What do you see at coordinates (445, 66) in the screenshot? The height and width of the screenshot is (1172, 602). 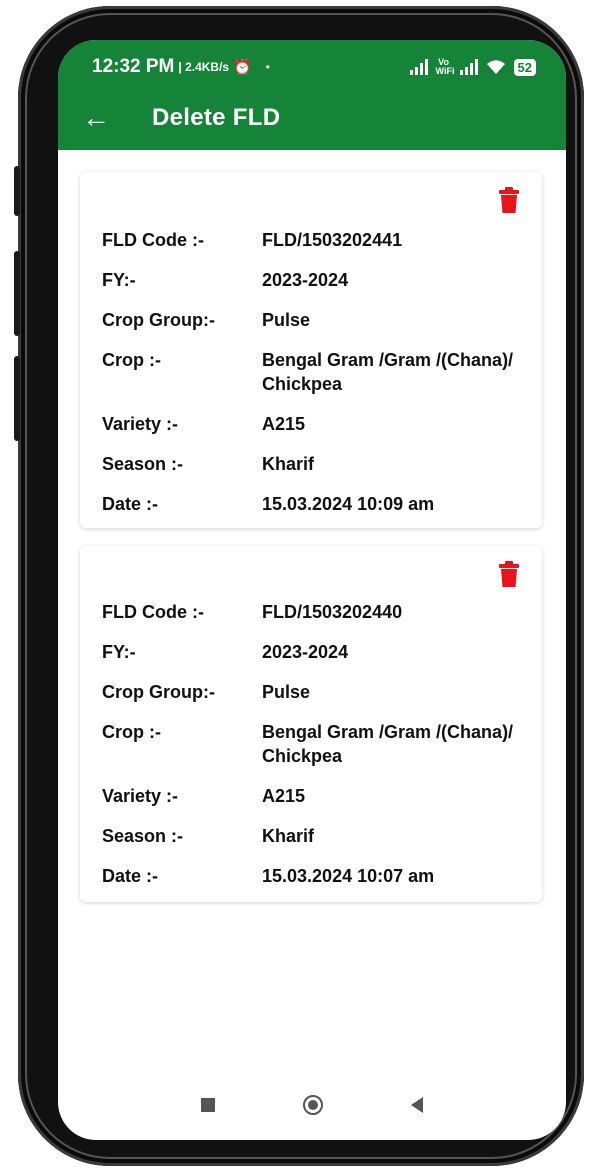 I see `vowifi-label: Vo WiFi` at bounding box center [445, 66].